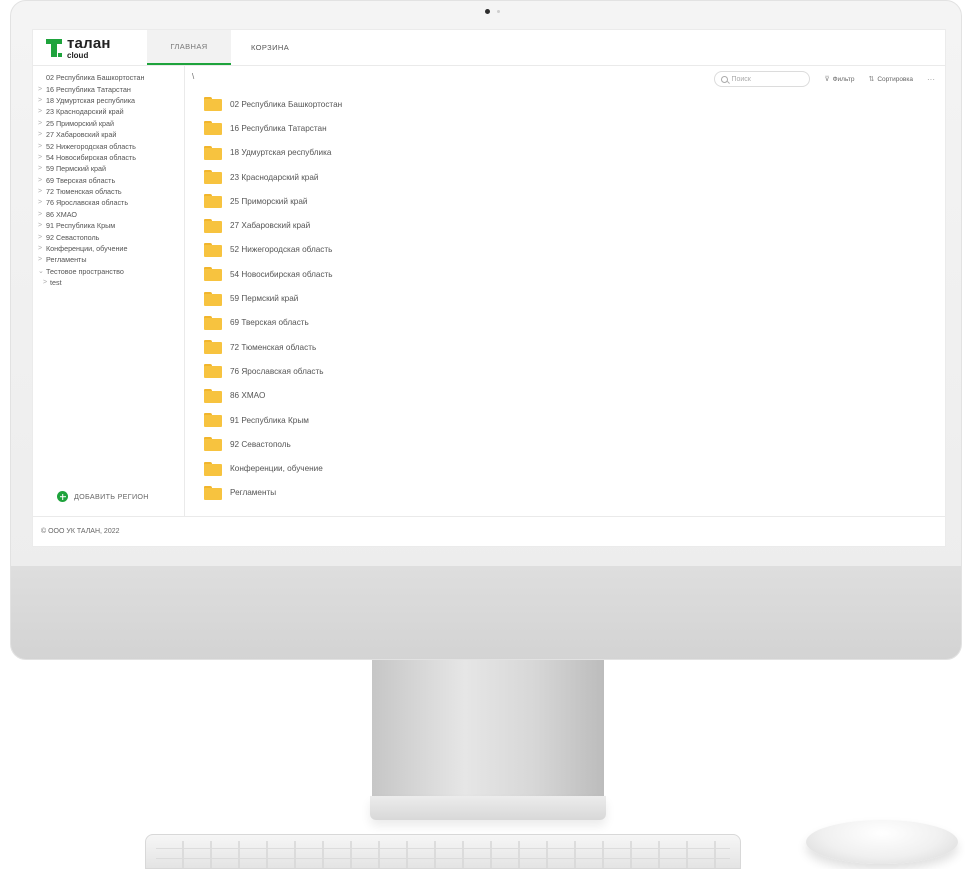 The width and height of the screenshot is (965, 869). I want to click on logo-sub: cloud, so click(78, 55).